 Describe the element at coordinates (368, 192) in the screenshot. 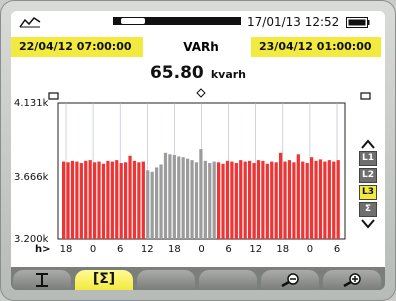

I see `phase-l3: L3` at that location.